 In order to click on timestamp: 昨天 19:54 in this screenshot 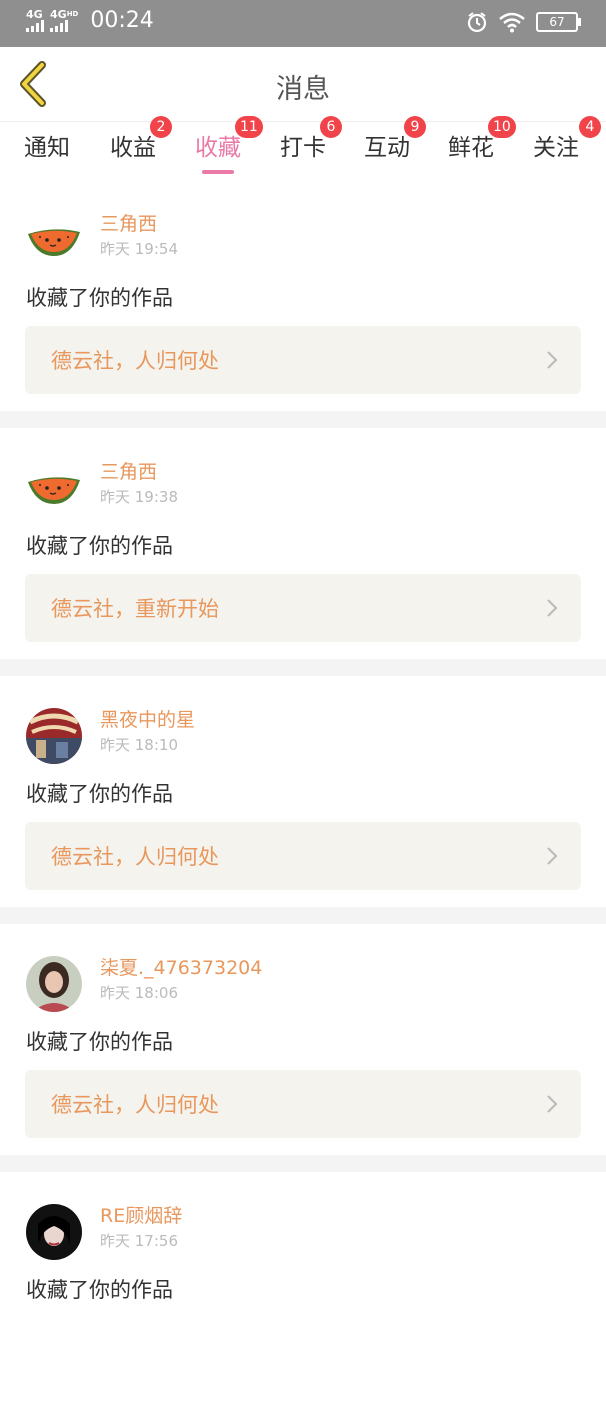, I will do `click(139, 249)`.